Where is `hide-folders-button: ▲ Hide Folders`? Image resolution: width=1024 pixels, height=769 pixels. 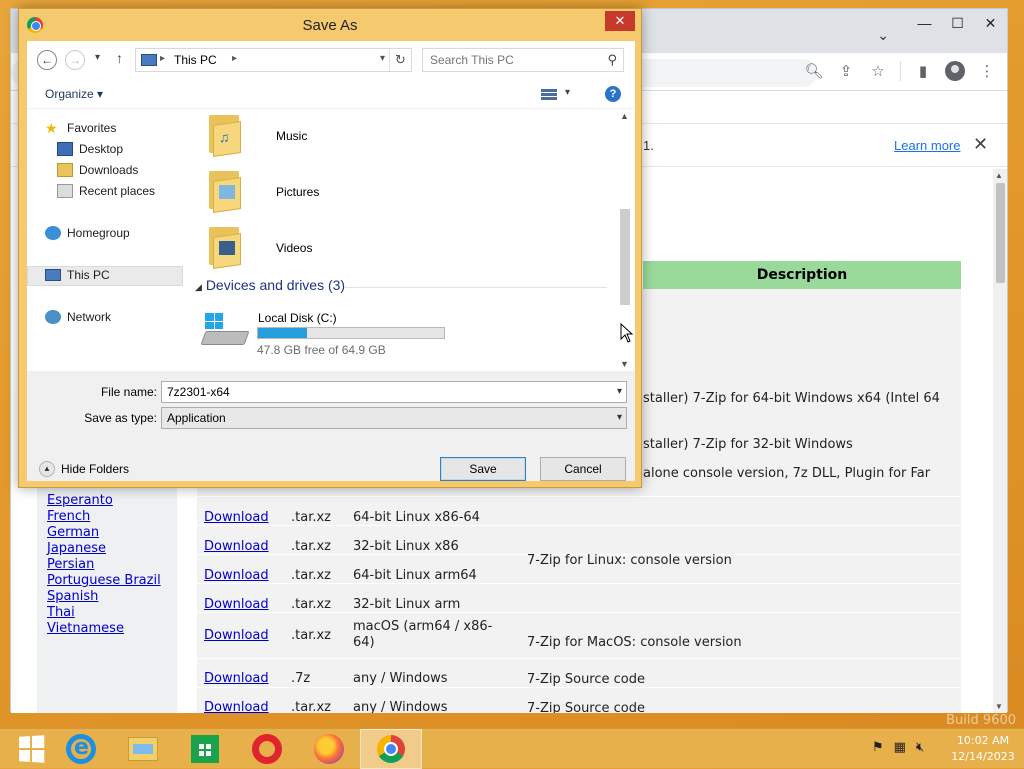
hide-folders-button: ▲ Hide Folders is located at coordinates (84, 469).